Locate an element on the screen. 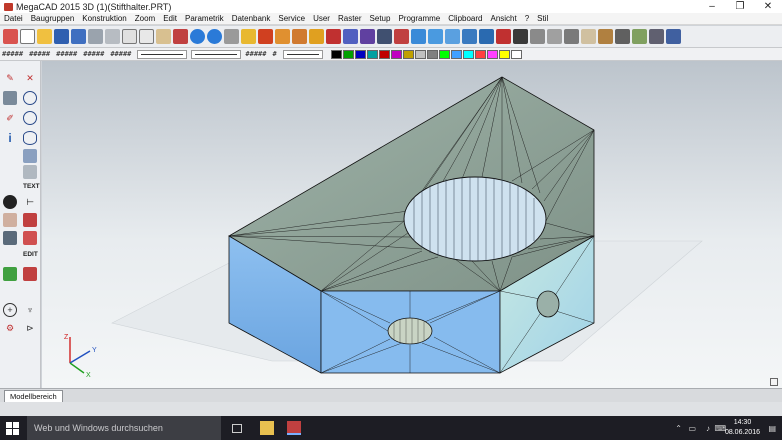 This screenshot has width=782, height=440. delete-icon is located at coordinates (129, 36).